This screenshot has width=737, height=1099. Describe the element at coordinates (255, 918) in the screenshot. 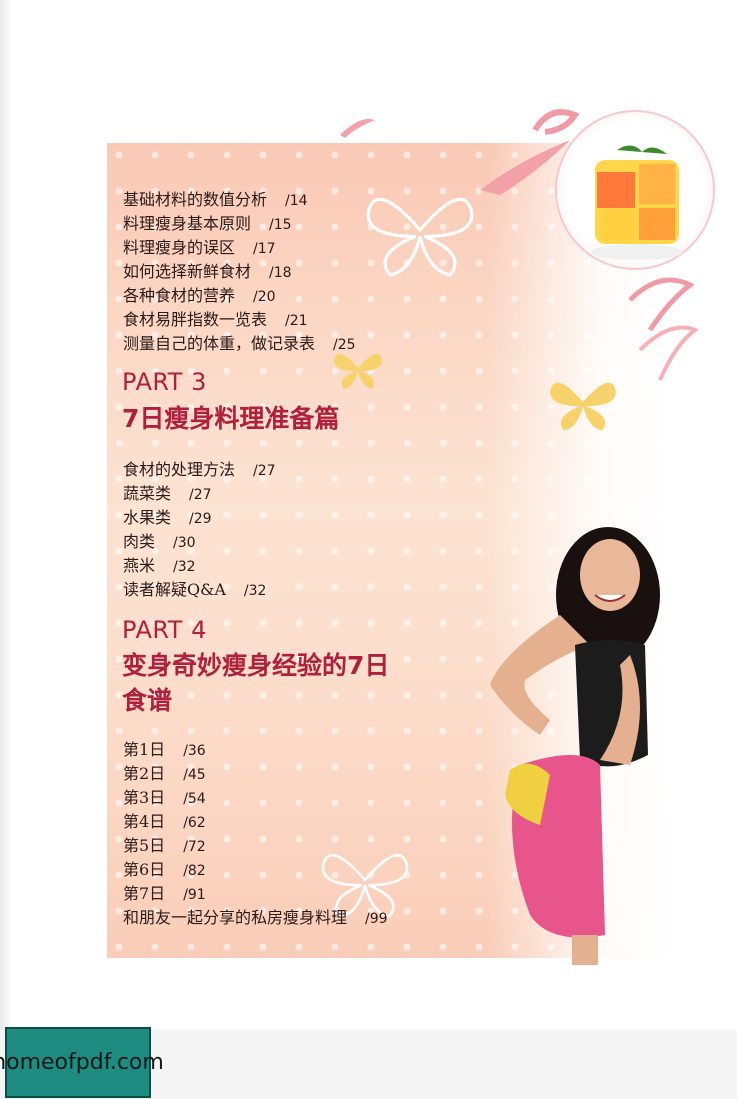

I see `toc-entry: 和朋友一起分享的私房瘦身料理/99` at that location.